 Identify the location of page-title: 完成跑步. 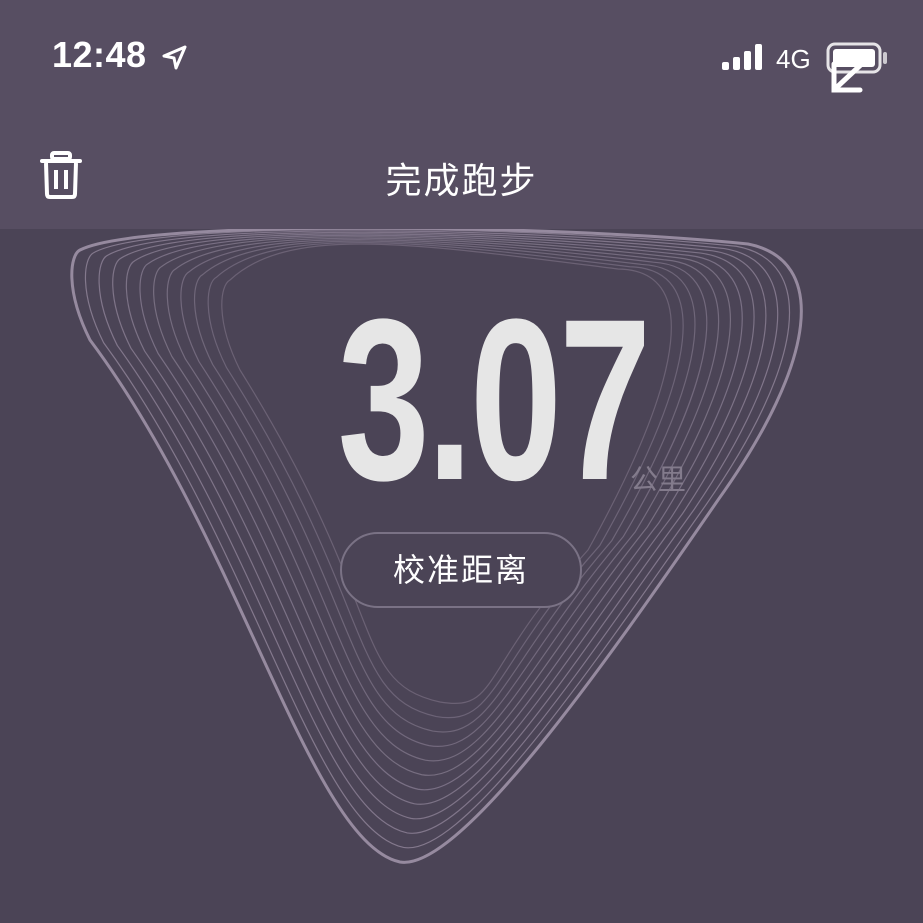
(461, 181).